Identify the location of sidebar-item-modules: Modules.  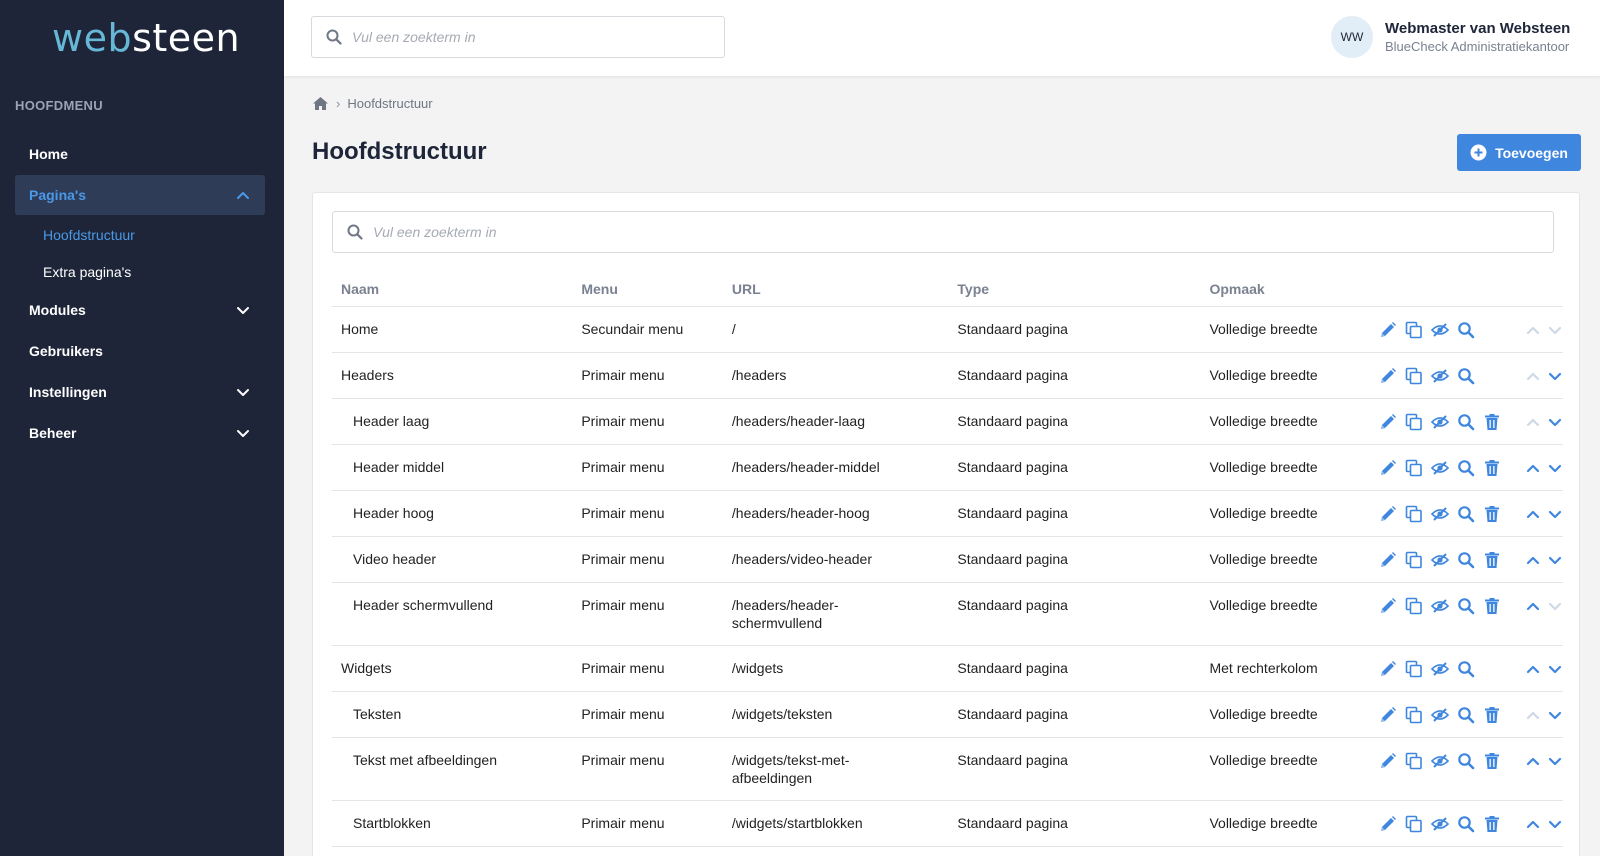
(140, 310).